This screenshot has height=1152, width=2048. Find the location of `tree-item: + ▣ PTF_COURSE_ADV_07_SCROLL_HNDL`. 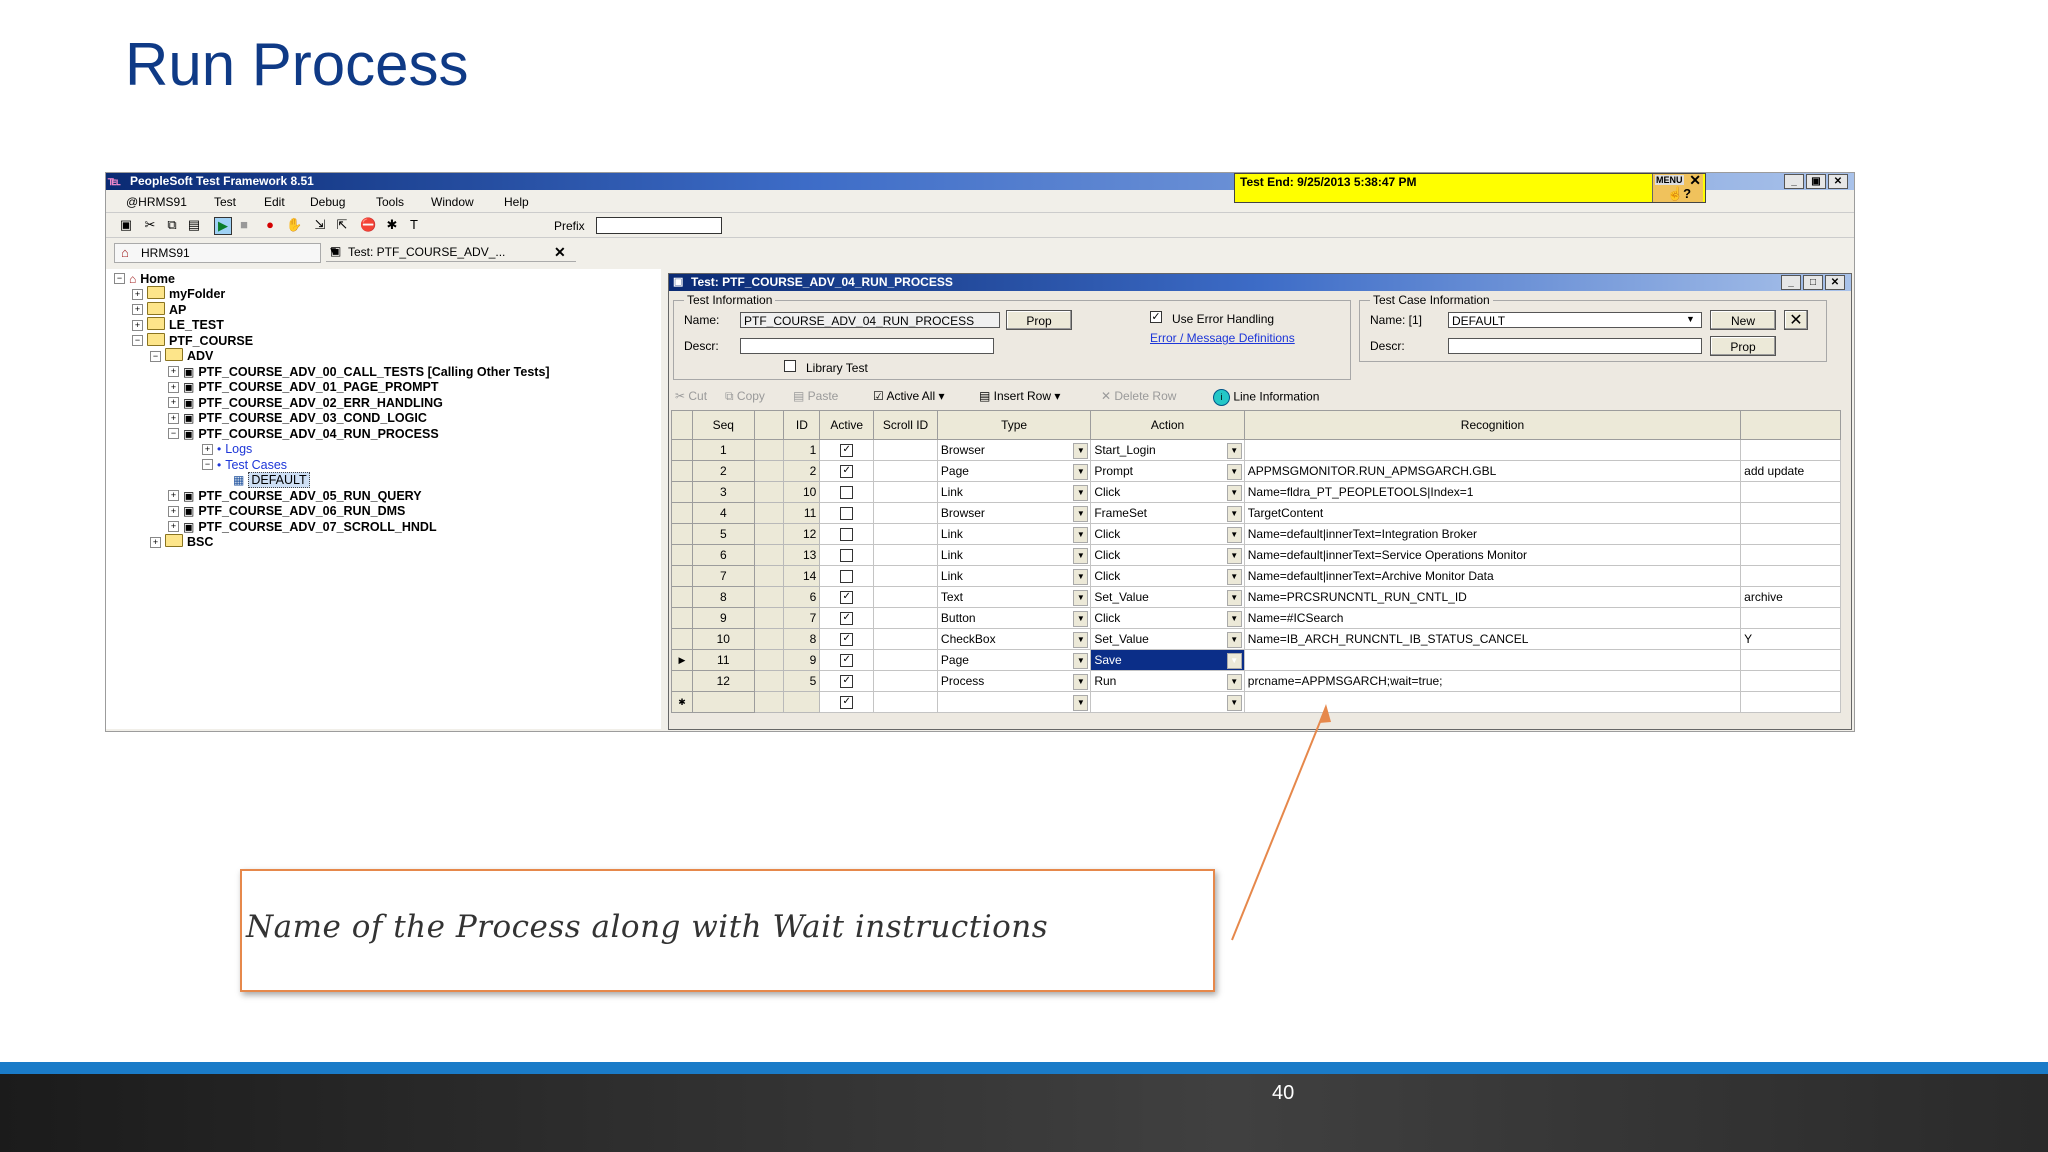

tree-item: + ▣ PTF_COURSE_ADV_07_SCROLL_HNDL is located at coordinates (302, 526).